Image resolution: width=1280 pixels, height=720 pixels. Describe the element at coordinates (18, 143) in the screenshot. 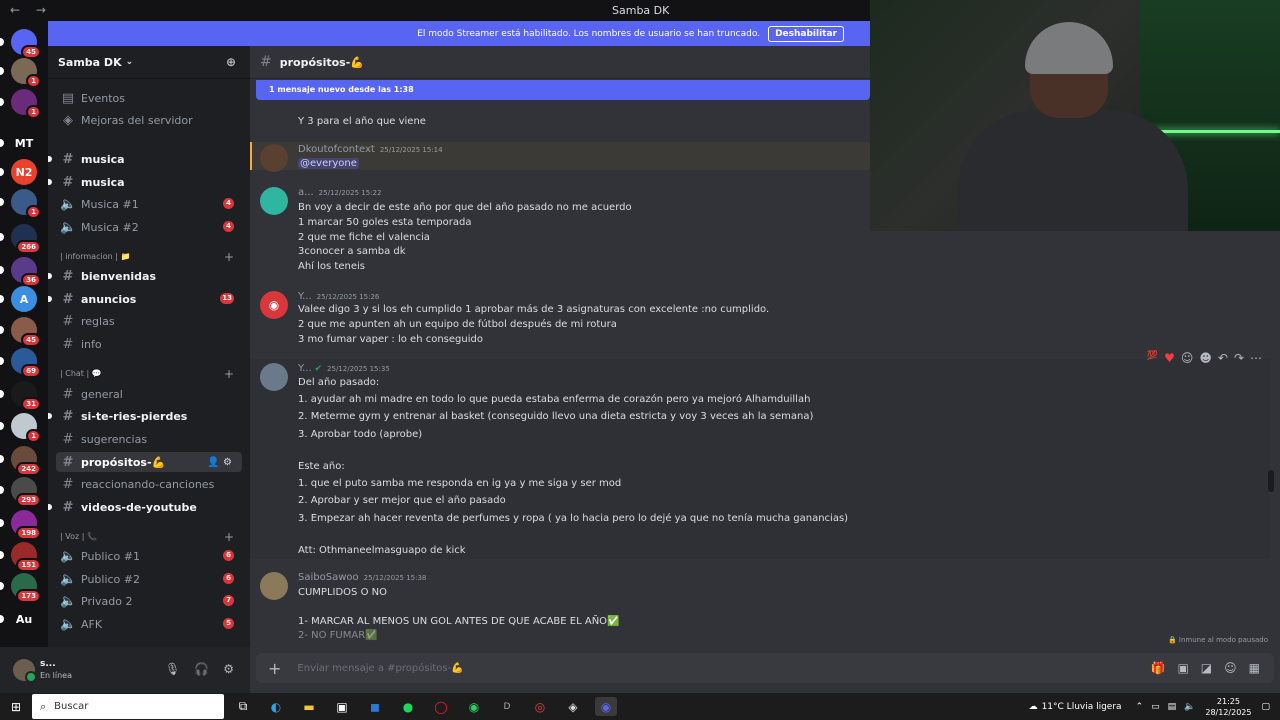

I see `server-icon: MT` at that location.